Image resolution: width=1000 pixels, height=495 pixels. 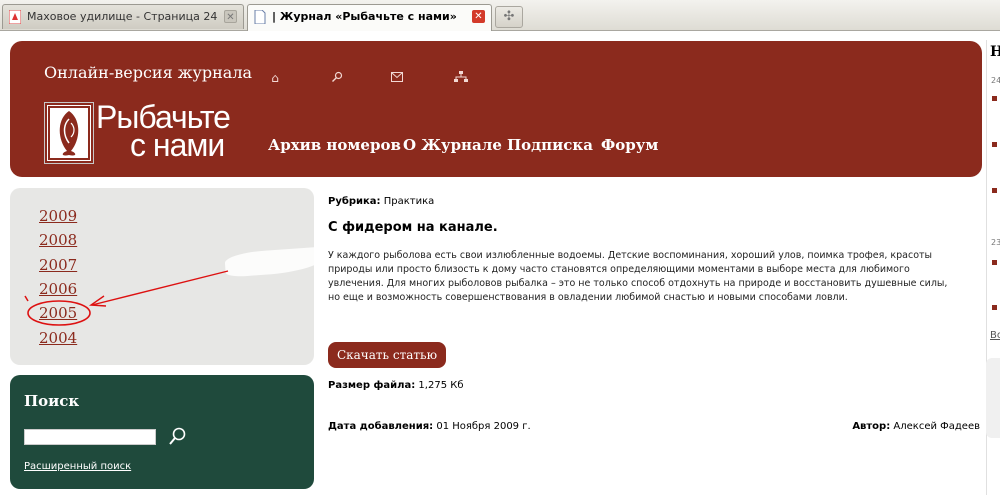 What do you see at coordinates (260, 17) in the screenshot?
I see `page-favicon-icon` at bounding box center [260, 17].